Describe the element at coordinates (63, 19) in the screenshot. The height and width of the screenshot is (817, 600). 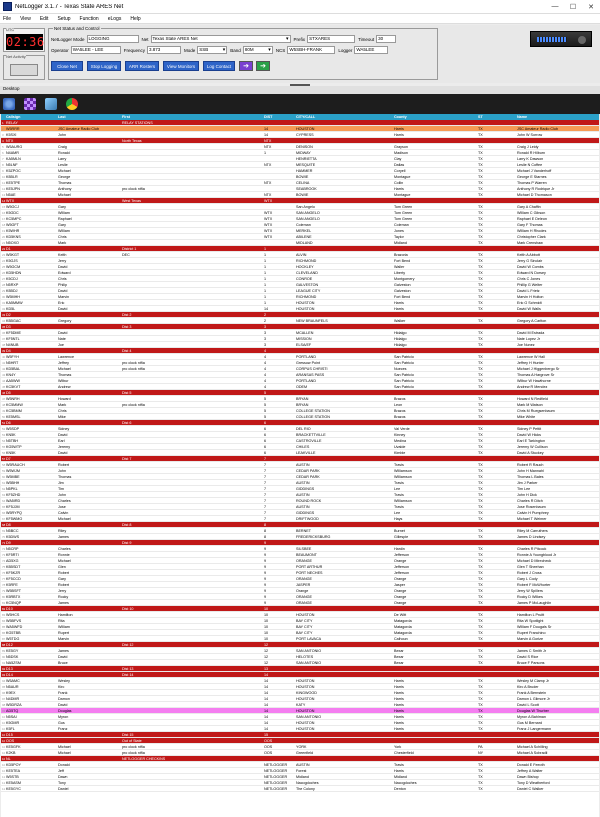
I see `menu-setup: Setup` at that location.